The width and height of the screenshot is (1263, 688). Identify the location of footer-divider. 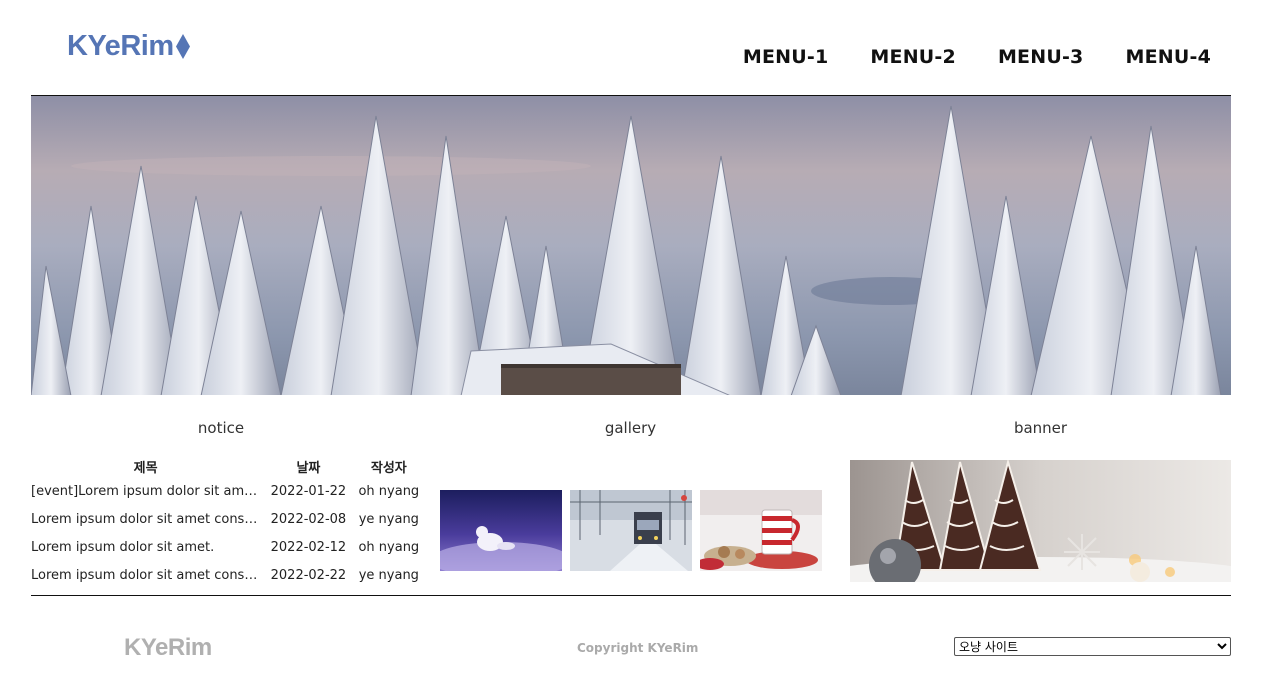
(631, 595).